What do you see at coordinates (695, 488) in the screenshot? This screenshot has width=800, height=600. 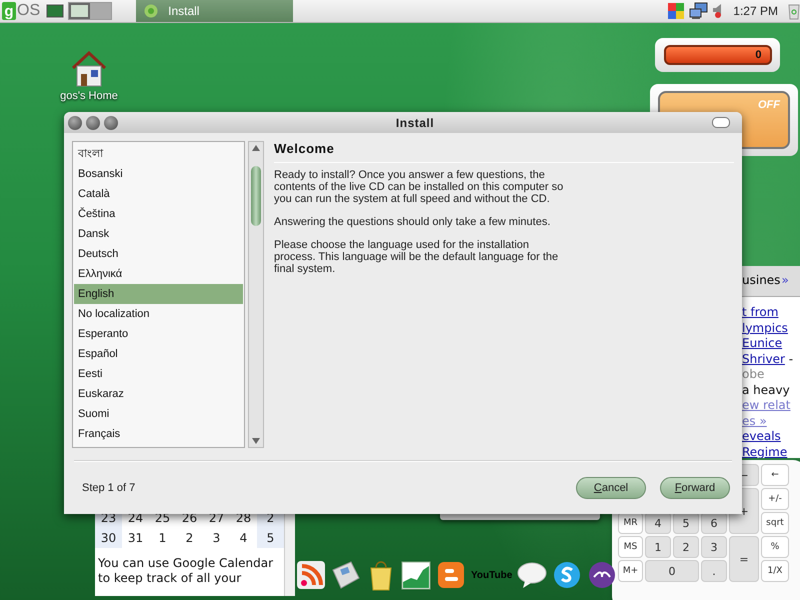 I see `dialog-button: Forward` at bounding box center [695, 488].